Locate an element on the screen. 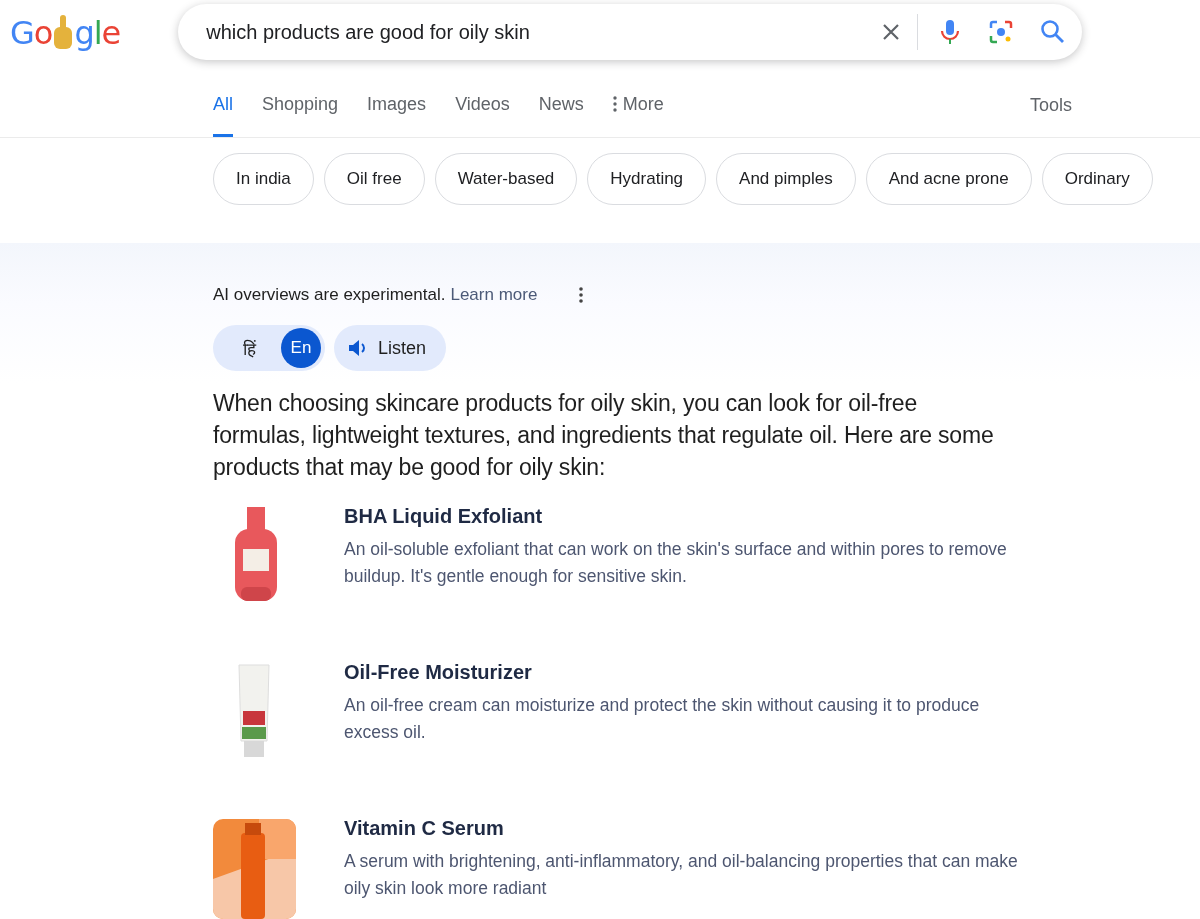  product-title: Vitamin C Serum is located at coordinates (424, 828).